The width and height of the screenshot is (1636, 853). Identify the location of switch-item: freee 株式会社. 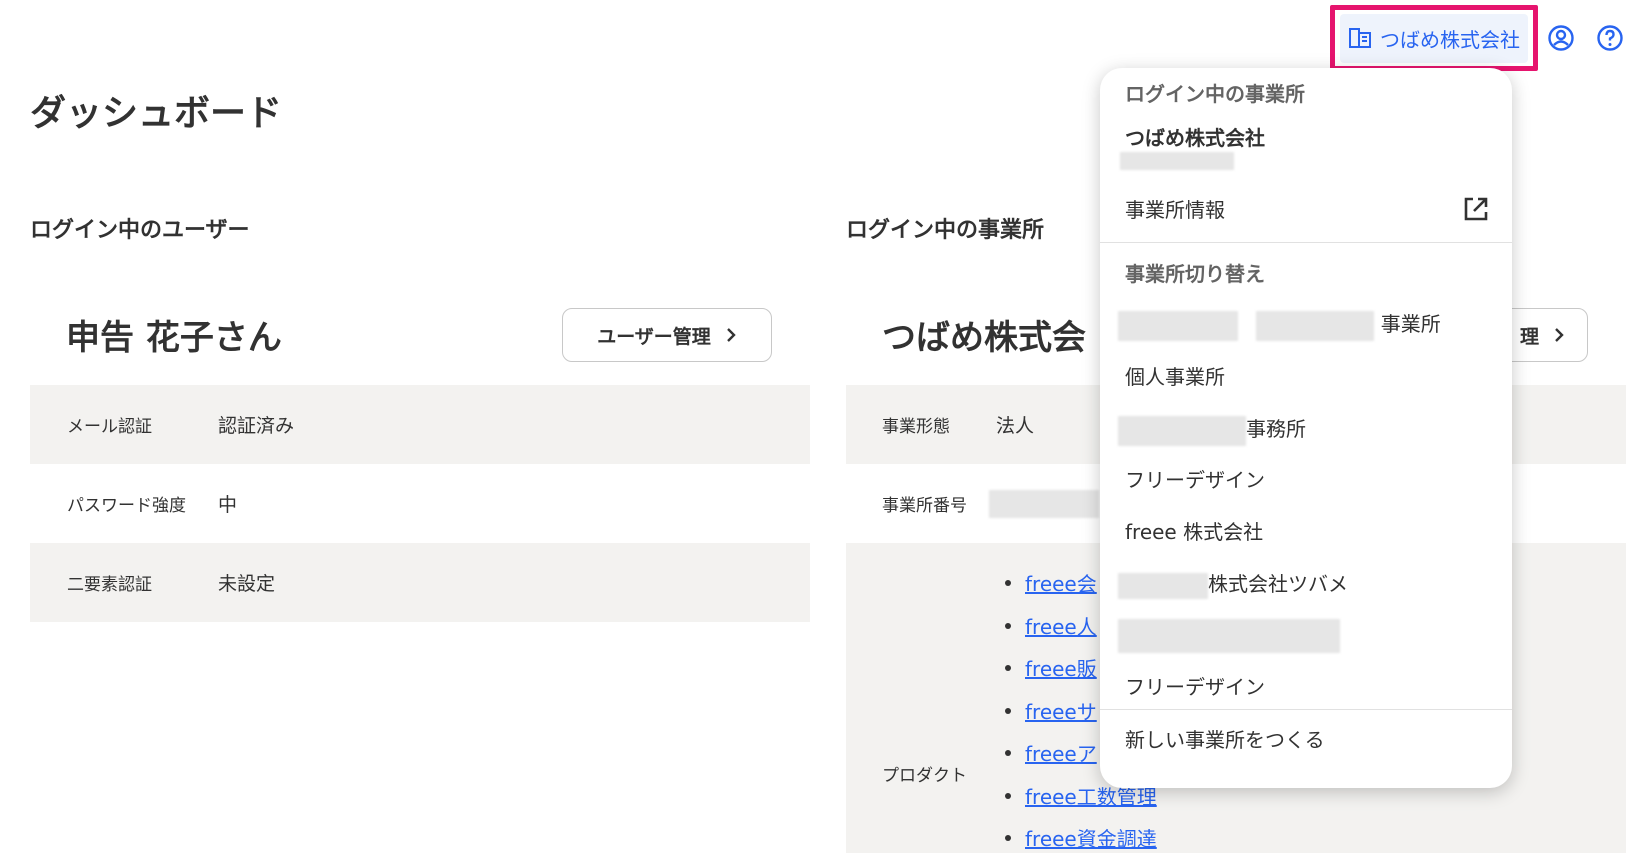
(1194, 530).